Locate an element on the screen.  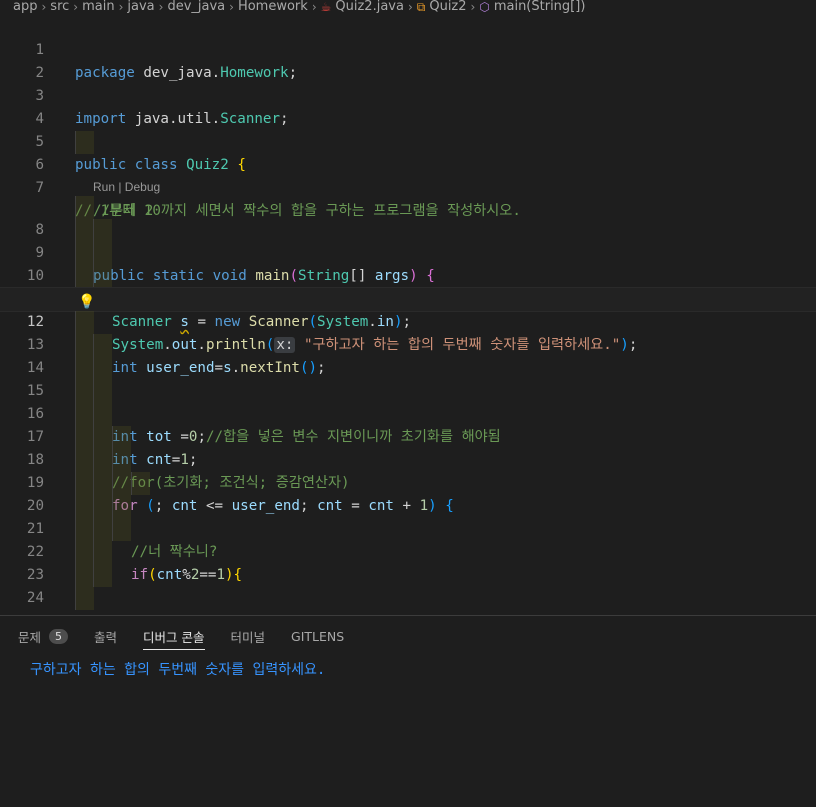
tab-debug-console-label: 디버그 콘솔 is located at coordinates (174, 637).